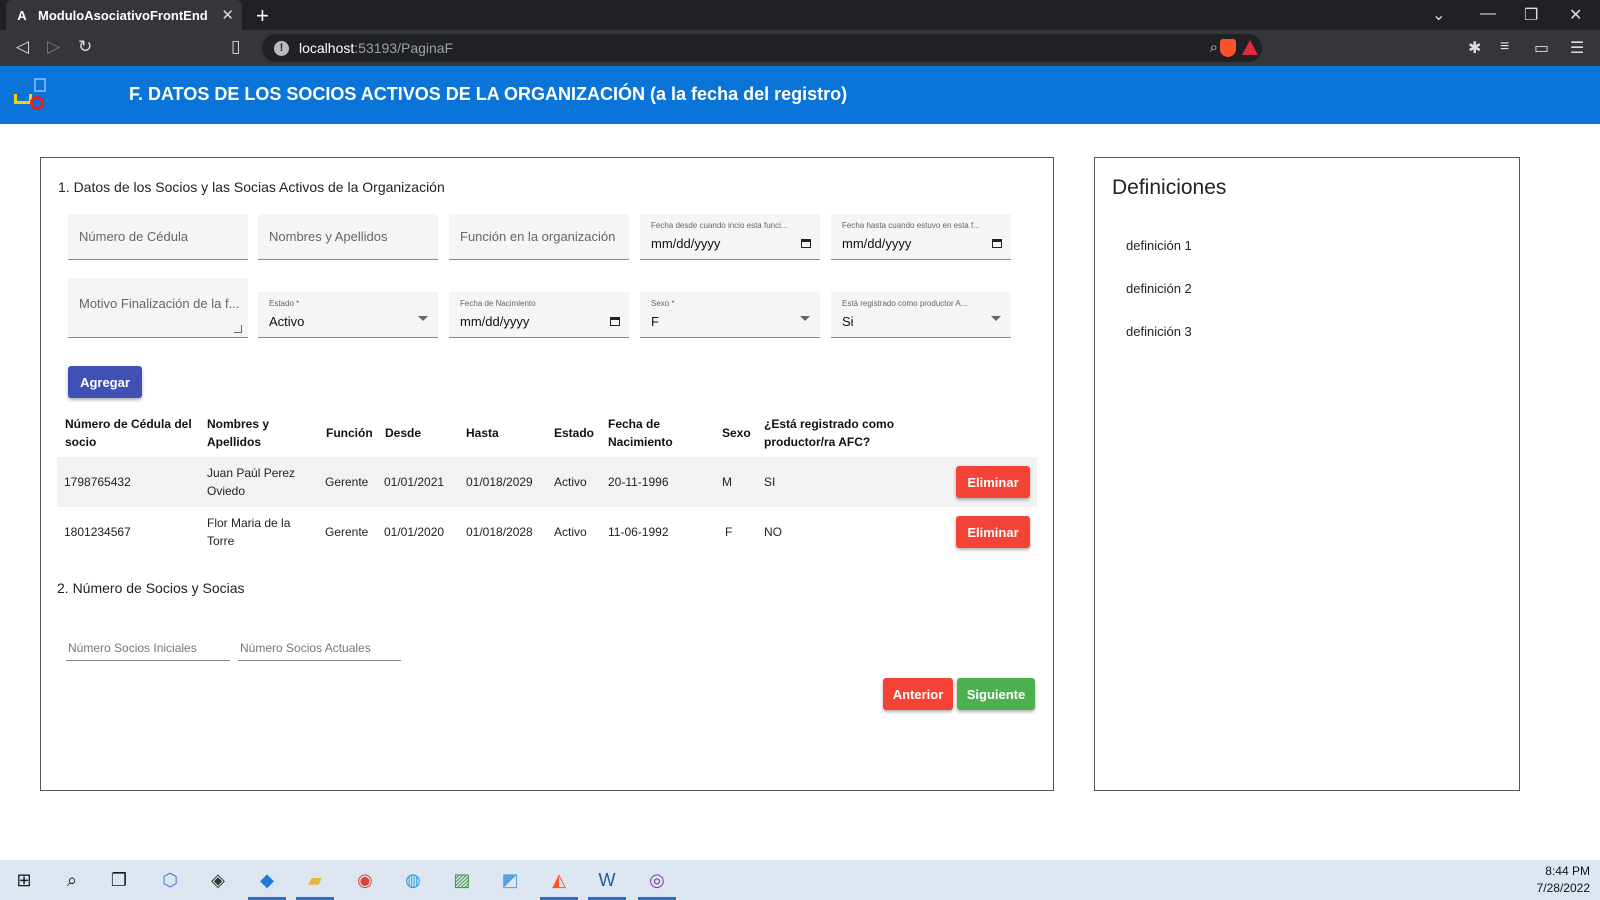 The height and width of the screenshot is (900, 1600). I want to click on taskbar-clock: 8:44 PM 7/28/2022, so click(1563, 880).